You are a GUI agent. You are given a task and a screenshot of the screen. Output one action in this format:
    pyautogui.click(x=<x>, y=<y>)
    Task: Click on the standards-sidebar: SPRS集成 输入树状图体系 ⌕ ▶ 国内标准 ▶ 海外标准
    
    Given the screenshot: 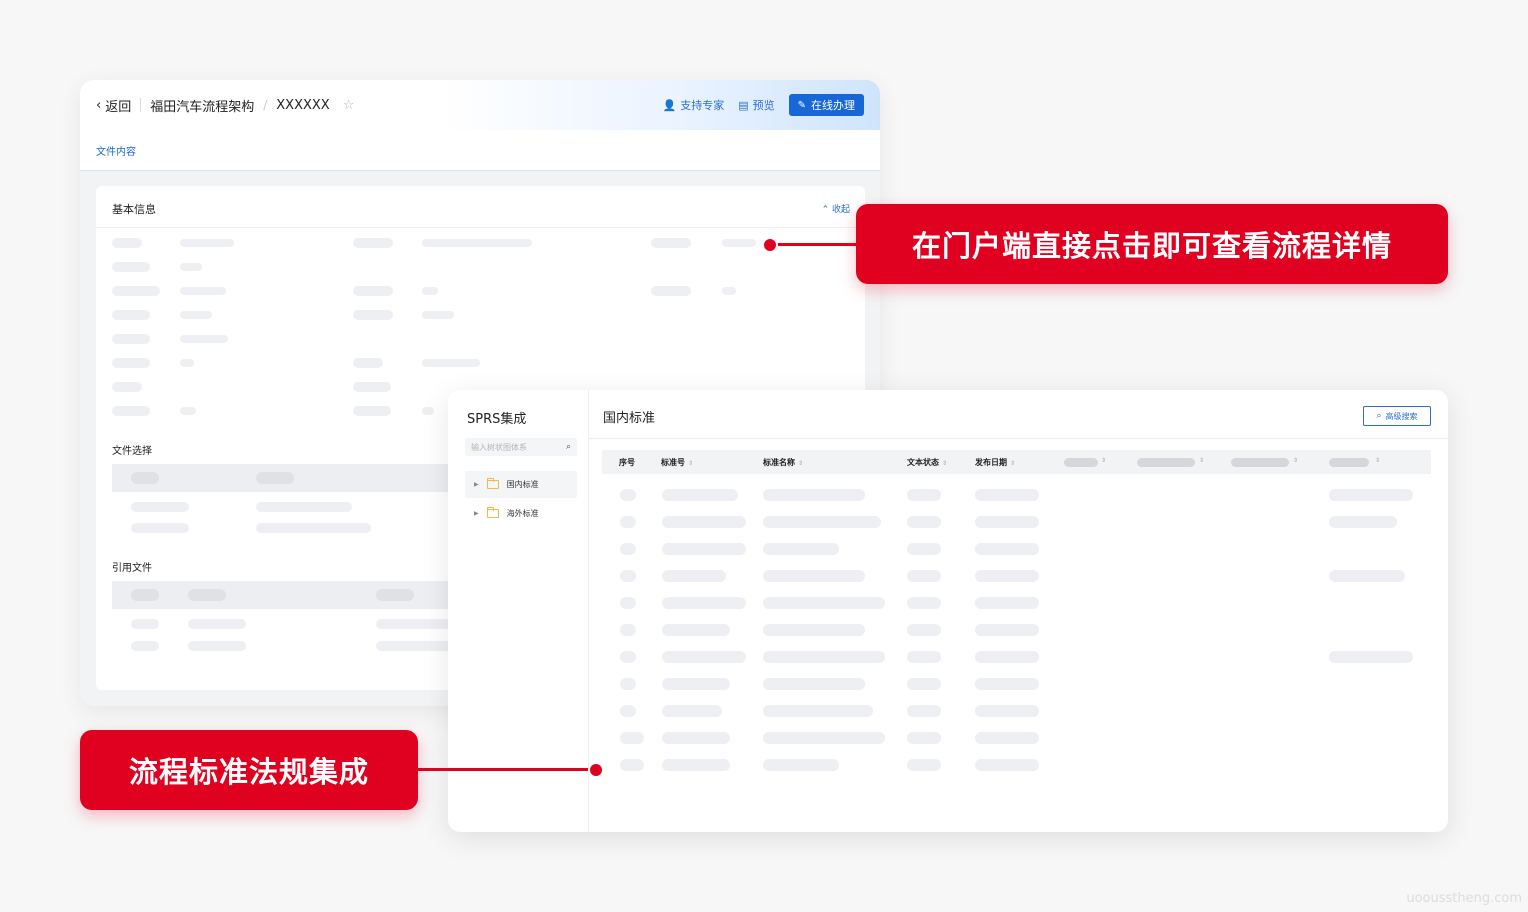 What is the action you would take?
    pyautogui.click(x=518, y=611)
    